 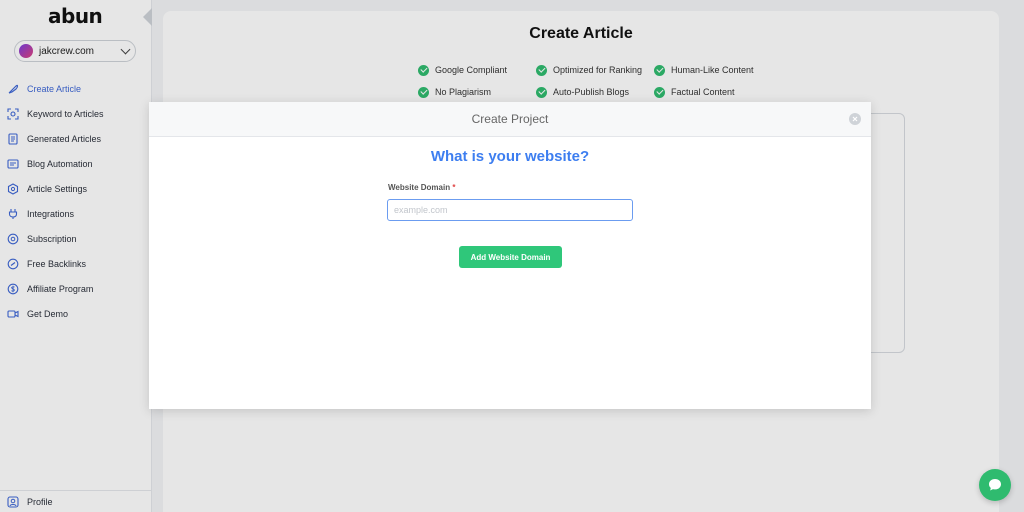 I want to click on add-website-domain-button: Add Website Domain, so click(x=510, y=257).